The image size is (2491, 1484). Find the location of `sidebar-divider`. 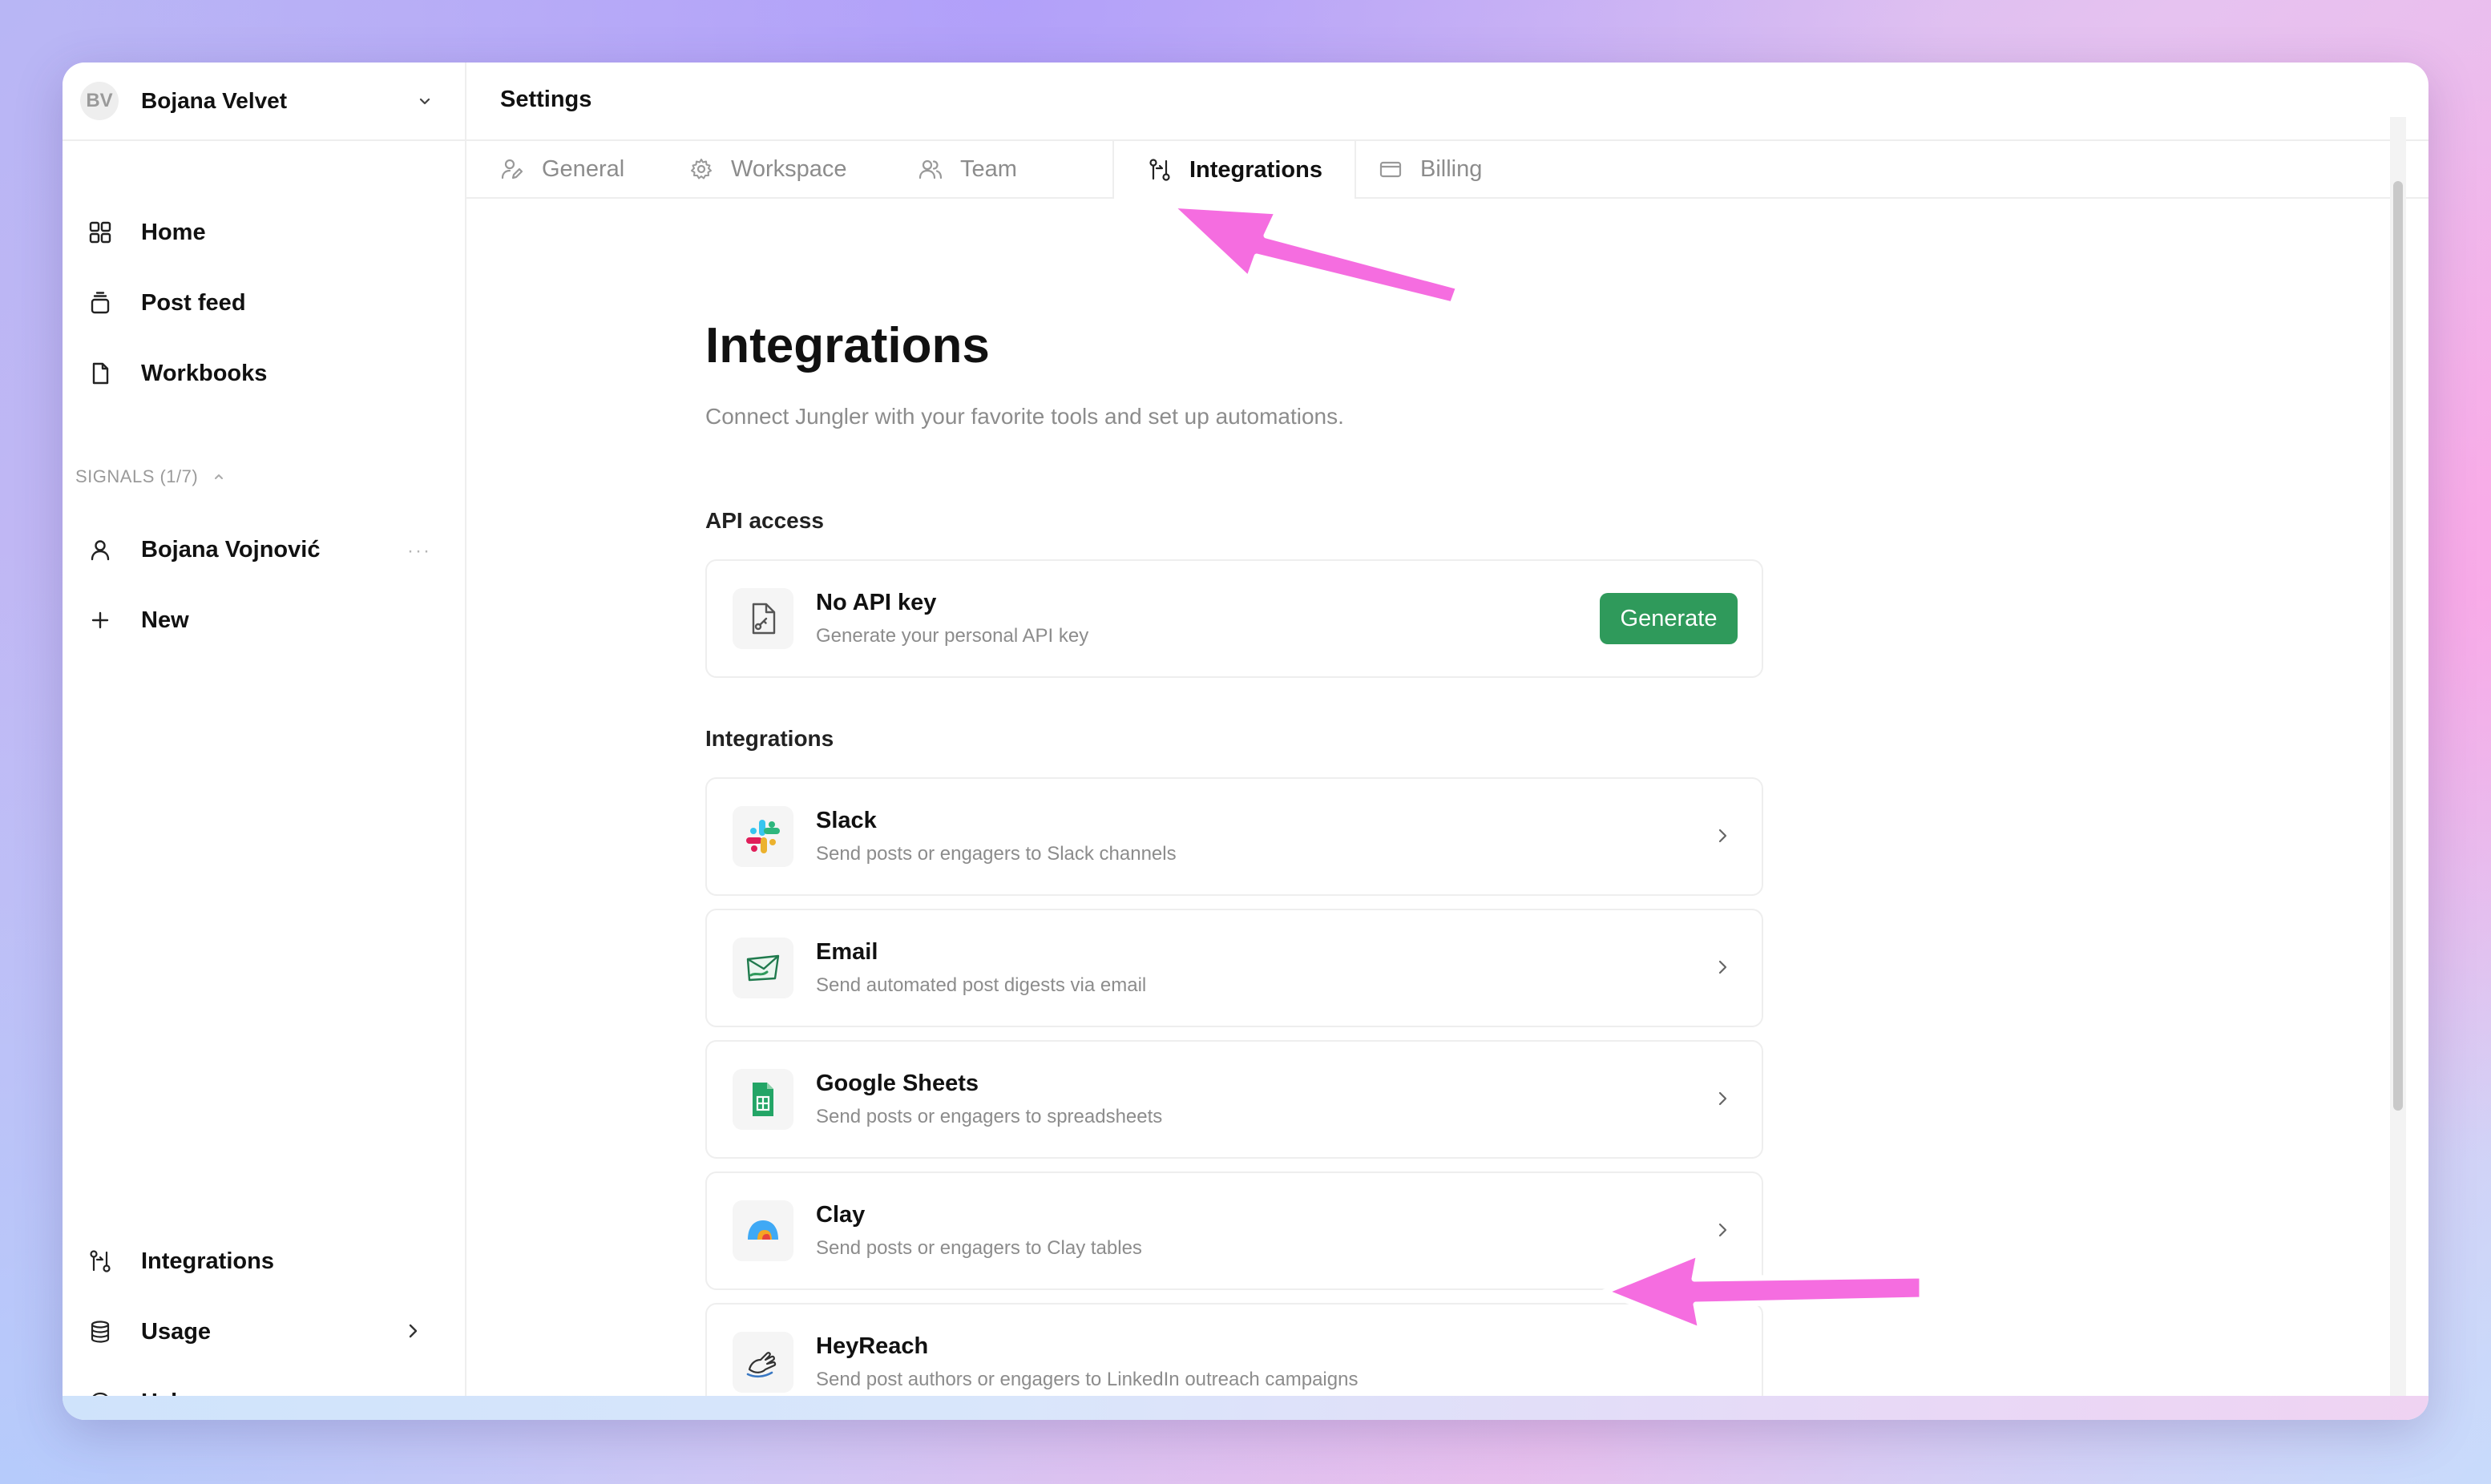

sidebar-divider is located at coordinates (264, 140).